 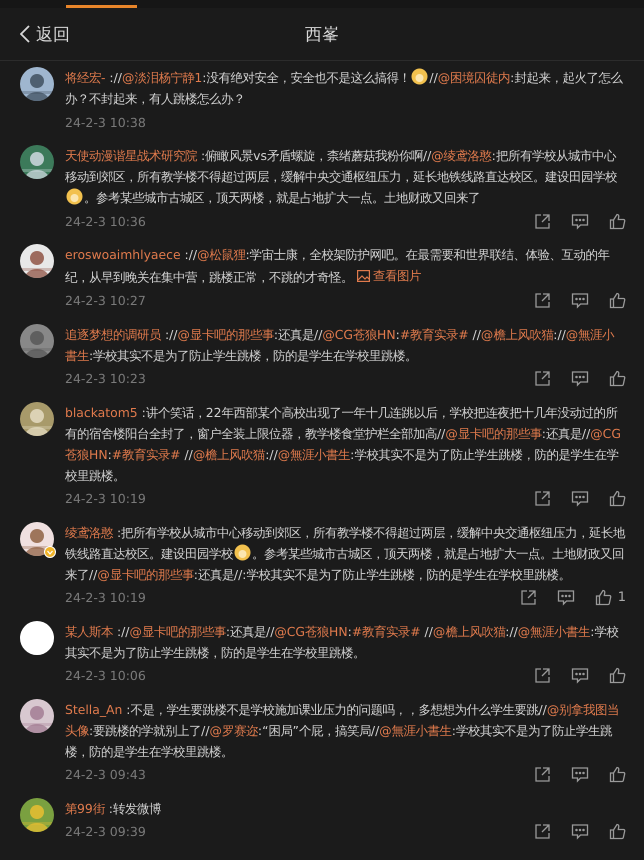 What do you see at coordinates (344, 87) in the screenshot?
I see `comment-text: 将经宏- ://@淡泪杨宁静1:没有绝对安全，安全也不是这么搞得！ //@困境囚徒内:封起来，起火了怎么办？不封起来，有人跳楼怎么办？` at bounding box center [344, 87].